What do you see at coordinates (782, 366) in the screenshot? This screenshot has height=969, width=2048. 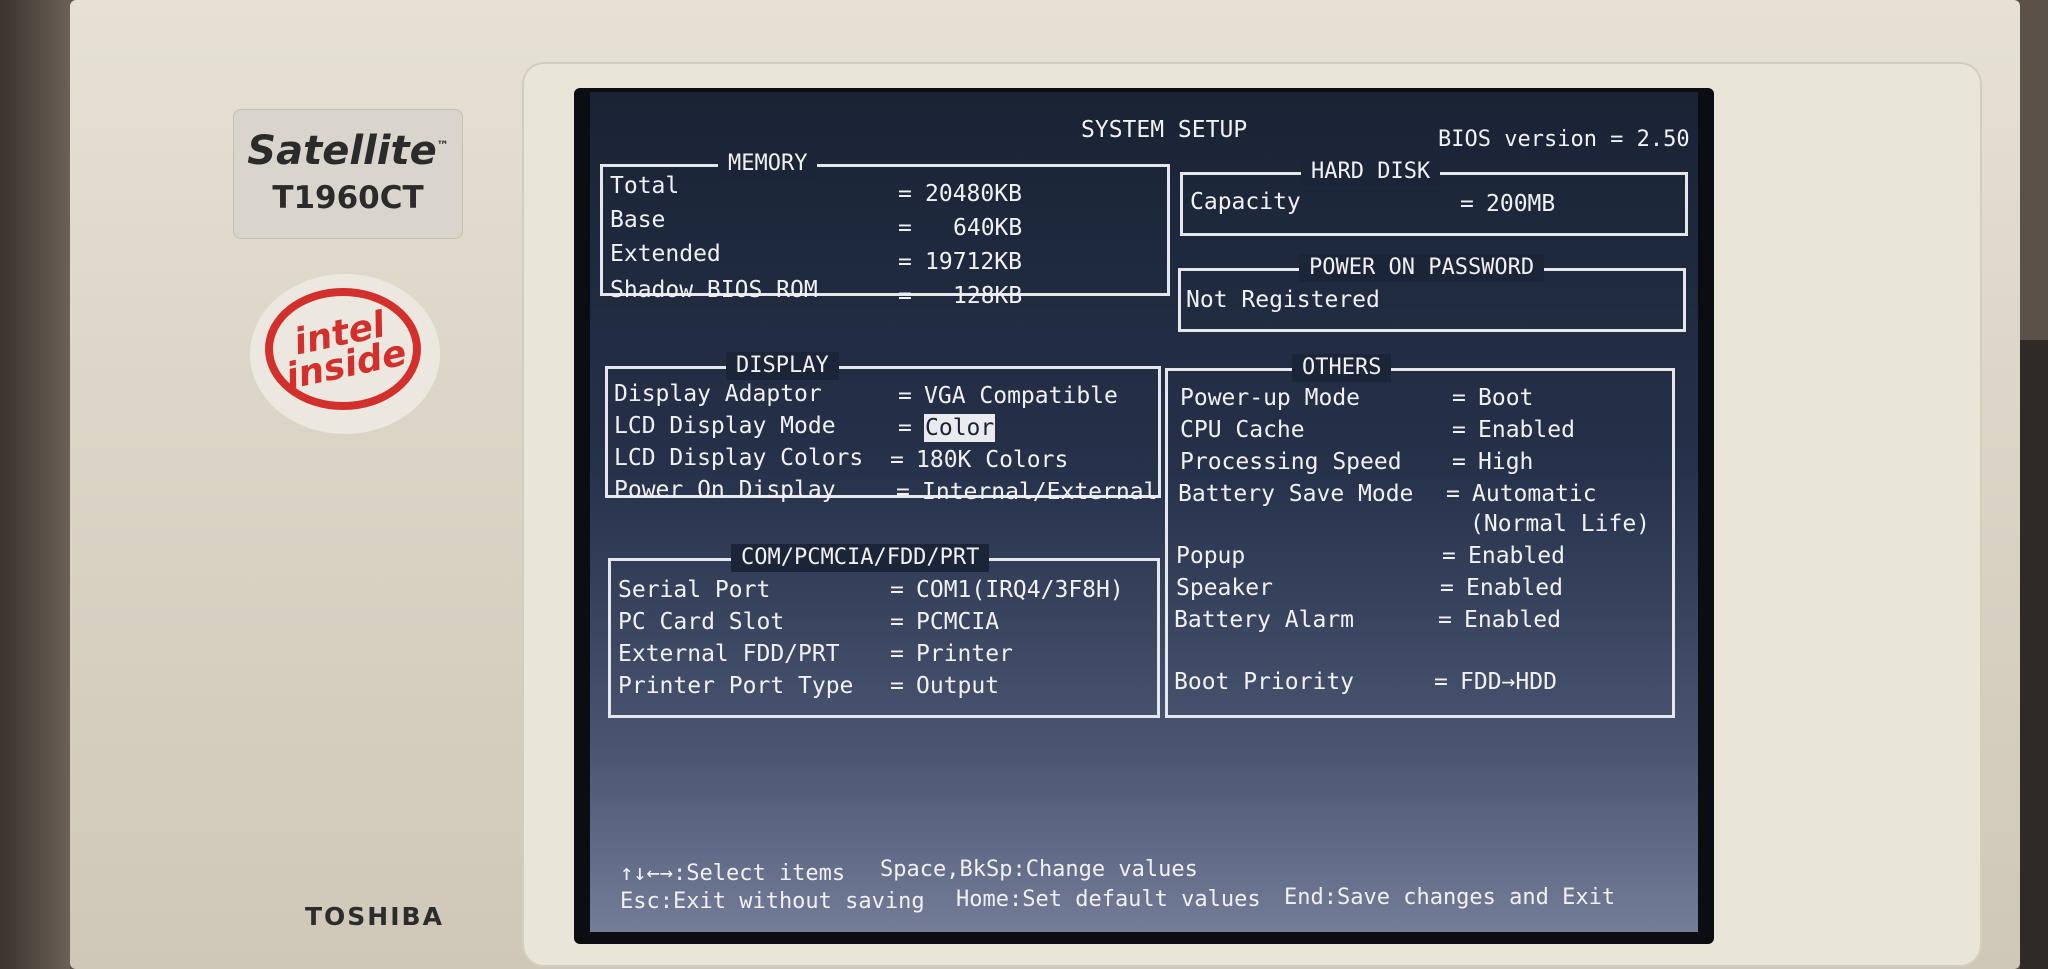 I see `display-title: DISPLAY` at bounding box center [782, 366].